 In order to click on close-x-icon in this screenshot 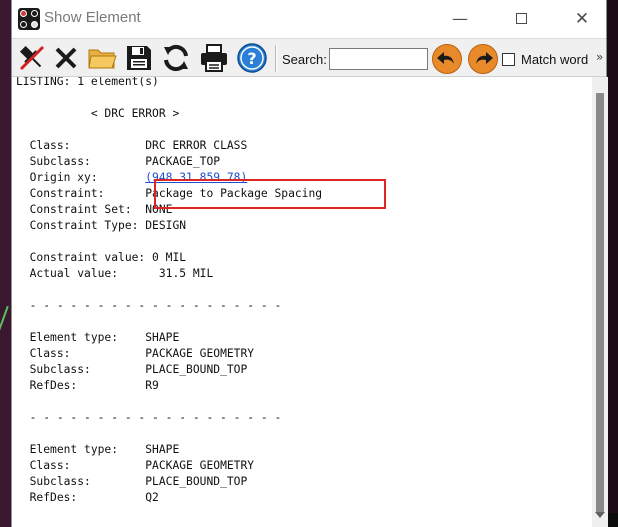, I will do `click(66, 58)`.